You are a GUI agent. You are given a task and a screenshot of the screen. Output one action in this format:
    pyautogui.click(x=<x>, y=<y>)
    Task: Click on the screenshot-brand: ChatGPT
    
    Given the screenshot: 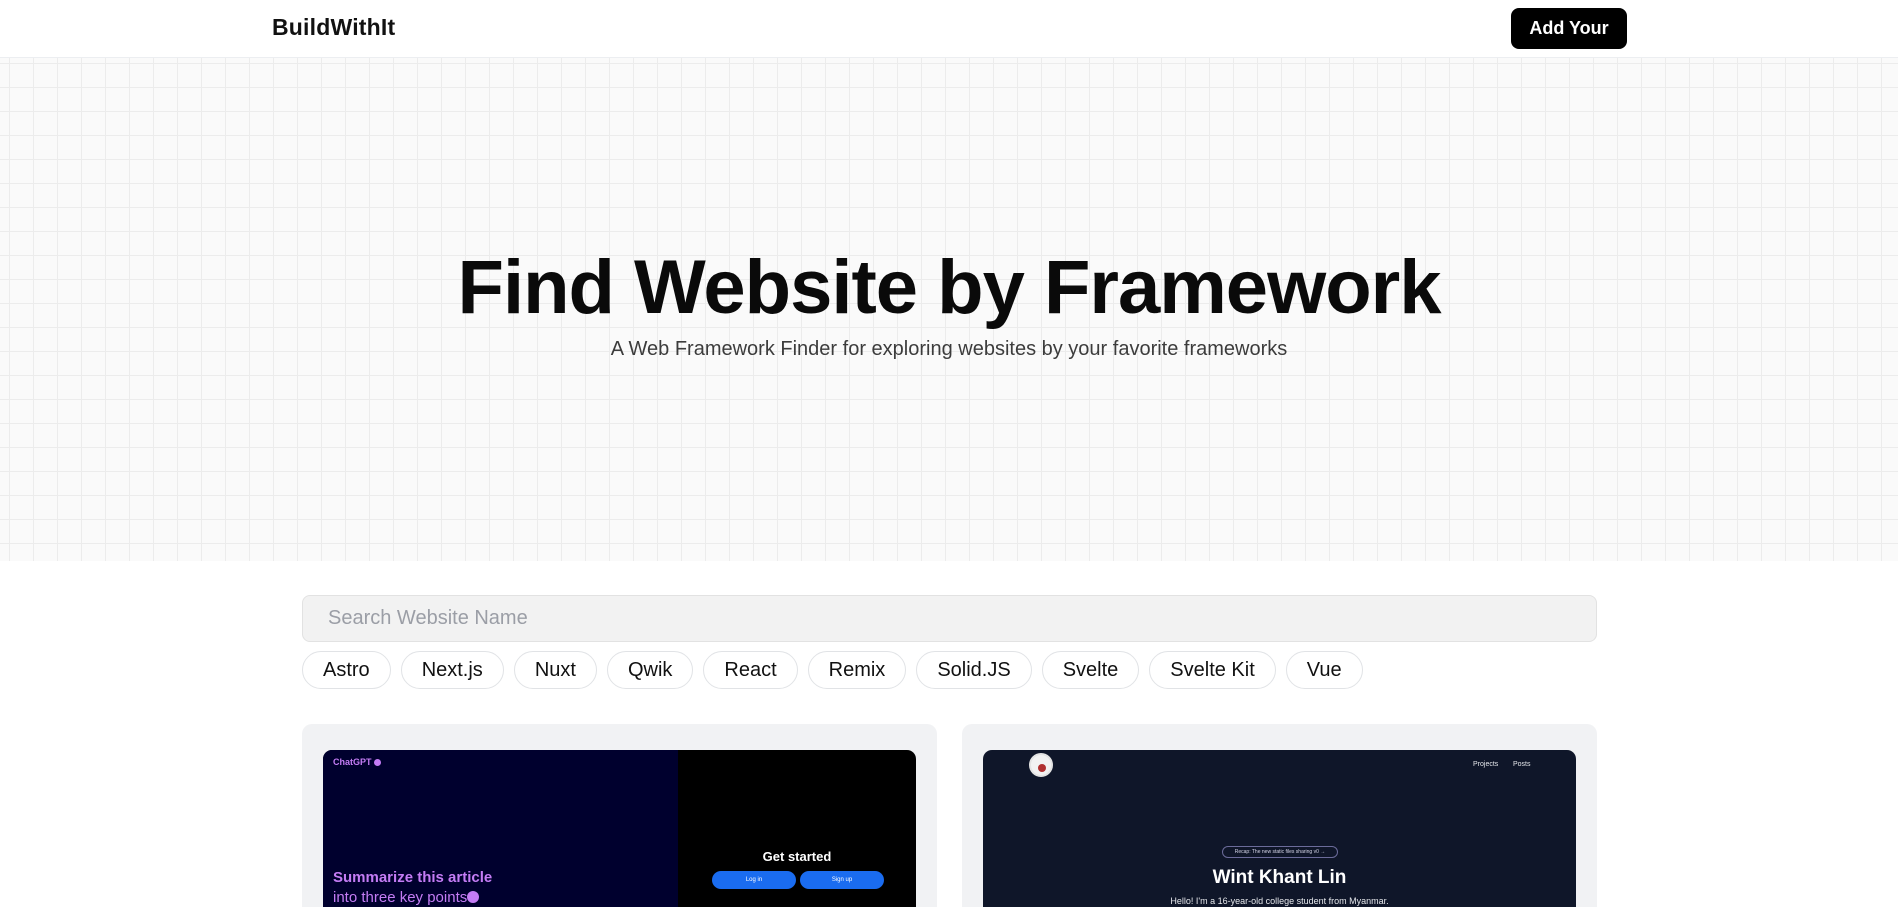 What is the action you would take?
    pyautogui.click(x=357, y=762)
    